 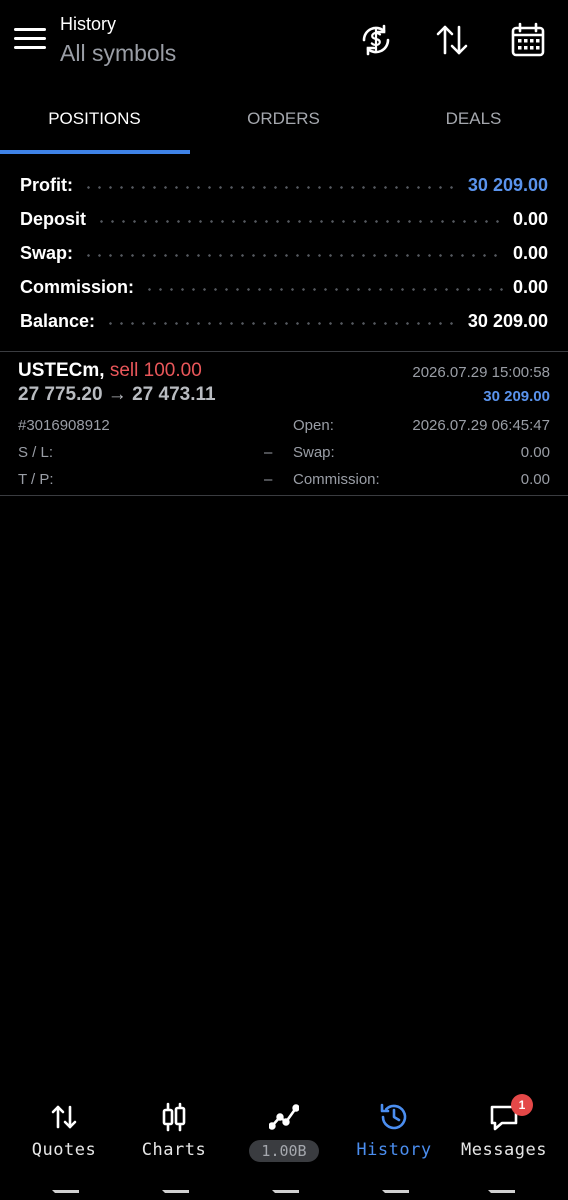 What do you see at coordinates (314, 452) in the screenshot?
I see `swap-label: Swap:` at bounding box center [314, 452].